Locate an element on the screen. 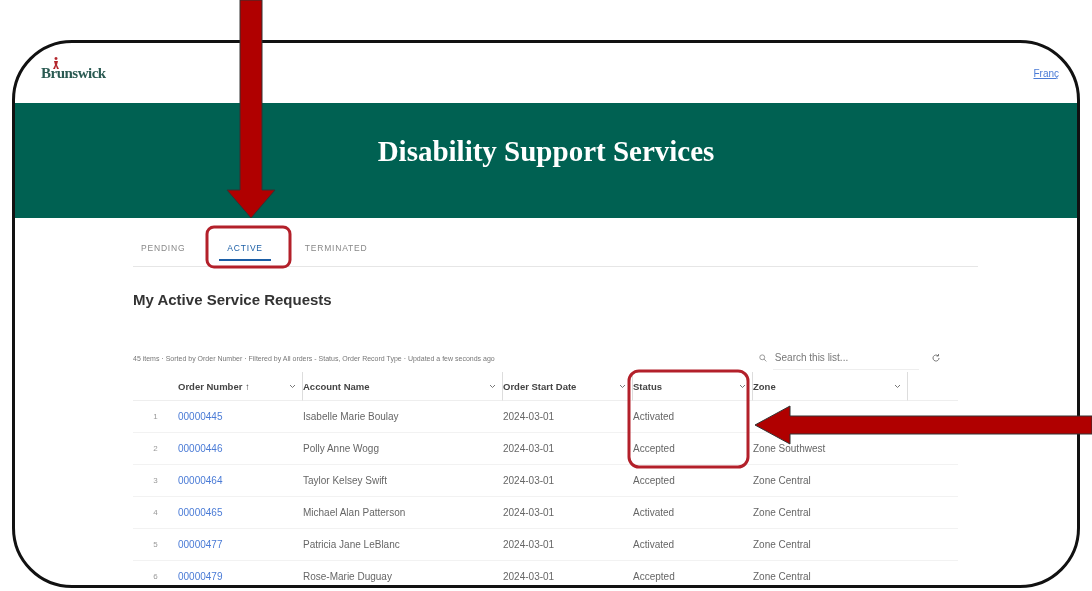 Image resolution: width=1092 pixels, height=591 pixels. list-title: My Active Service Requests is located at coordinates (233, 299).